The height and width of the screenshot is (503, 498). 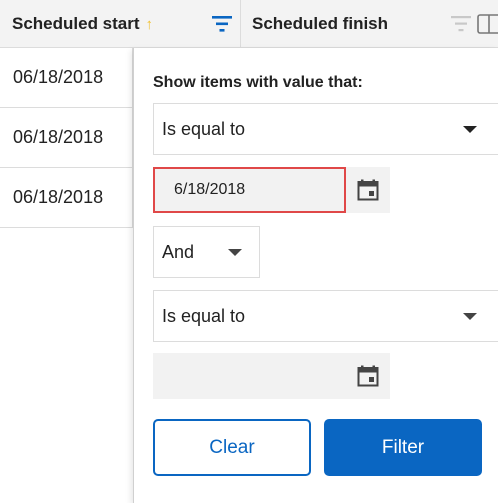 What do you see at coordinates (320, 23) in the screenshot?
I see `column-header-label: Scheduled finish` at bounding box center [320, 23].